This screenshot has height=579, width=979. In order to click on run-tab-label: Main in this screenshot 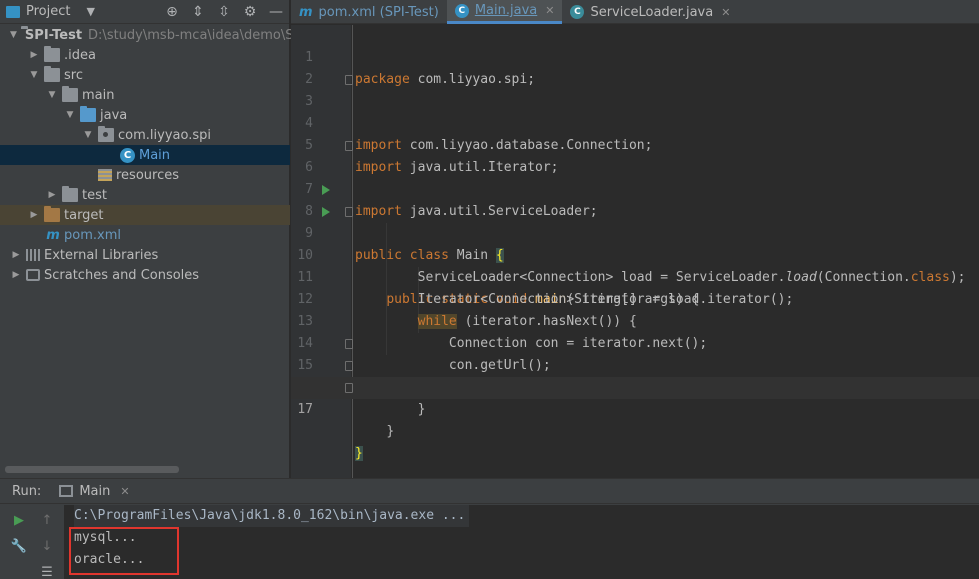, I will do `click(95, 491)`.